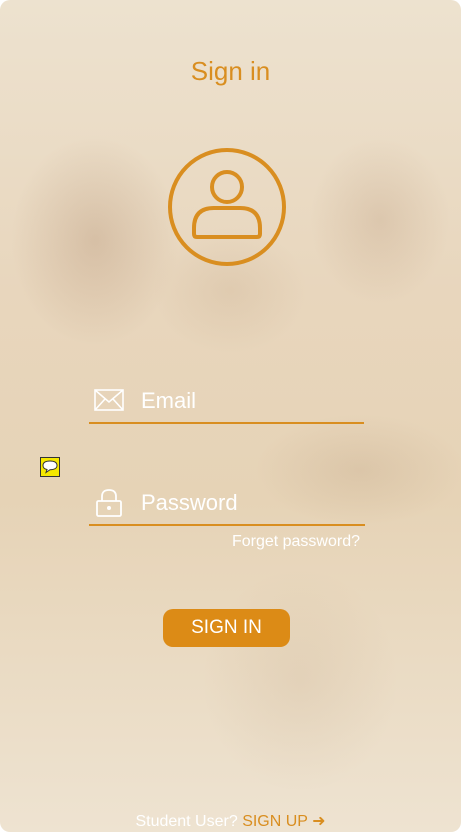 This screenshot has height=832, width=461. What do you see at coordinates (296, 542) in the screenshot?
I see `forgot-password-link: Forget password?` at bounding box center [296, 542].